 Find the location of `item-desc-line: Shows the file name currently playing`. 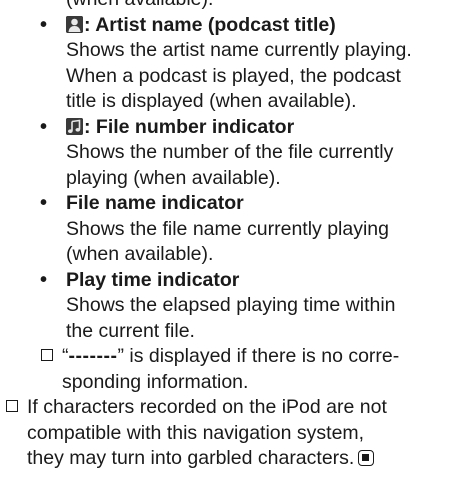

item-desc-line: Shows the file name currently playing is located at coordinates (227, 228).